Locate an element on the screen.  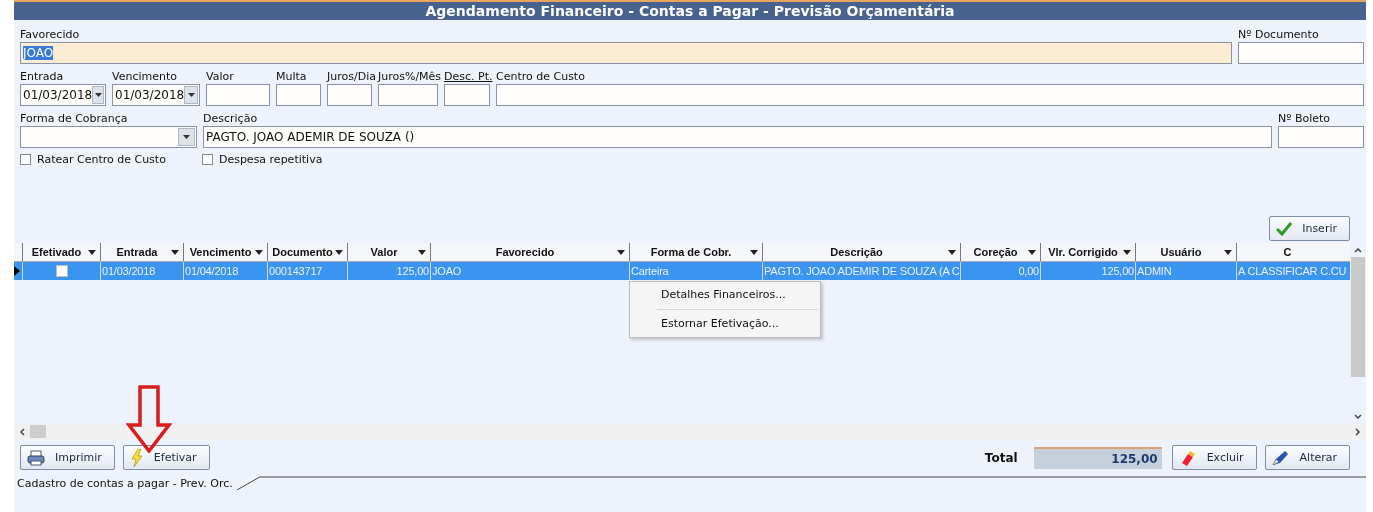
column-header: C is located at coordinates (1292, 252).